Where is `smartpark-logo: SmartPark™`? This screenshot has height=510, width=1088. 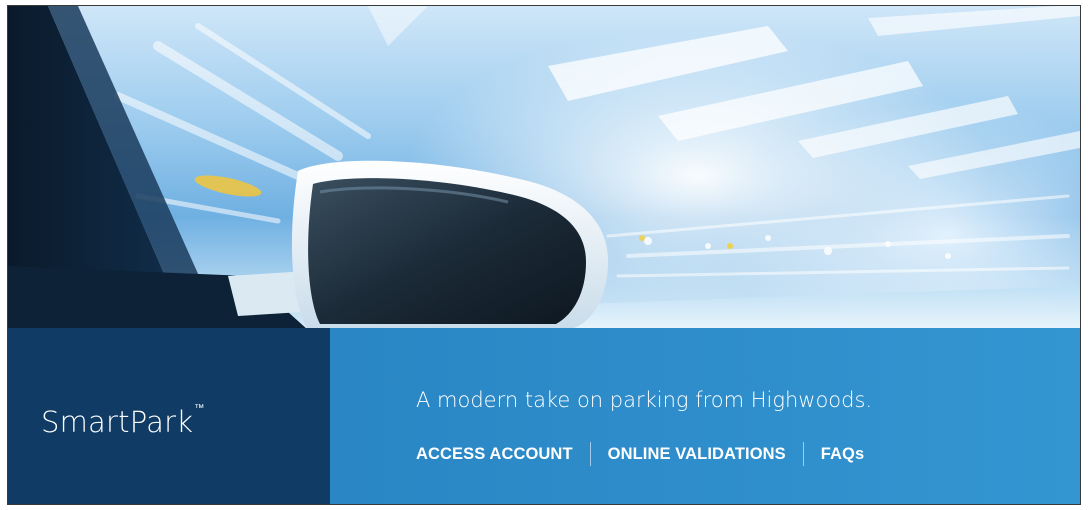
smartpark-logo: SmartPark™ is located at coordinates (123, 421).